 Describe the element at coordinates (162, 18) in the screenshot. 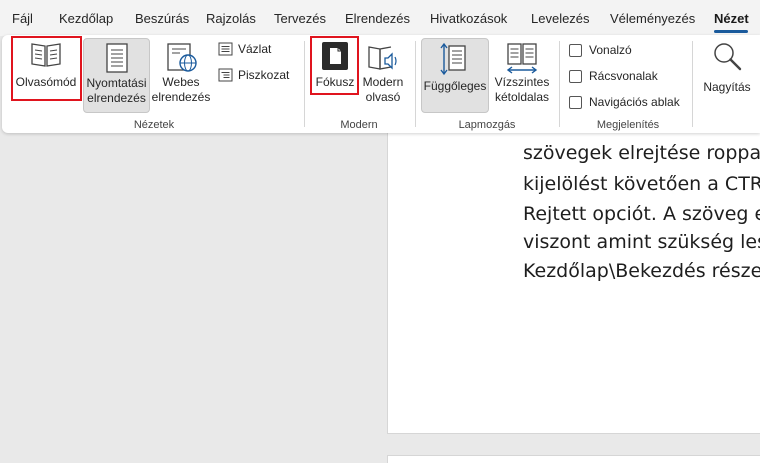

I see `tab-insert: Beszúrás` at that location.